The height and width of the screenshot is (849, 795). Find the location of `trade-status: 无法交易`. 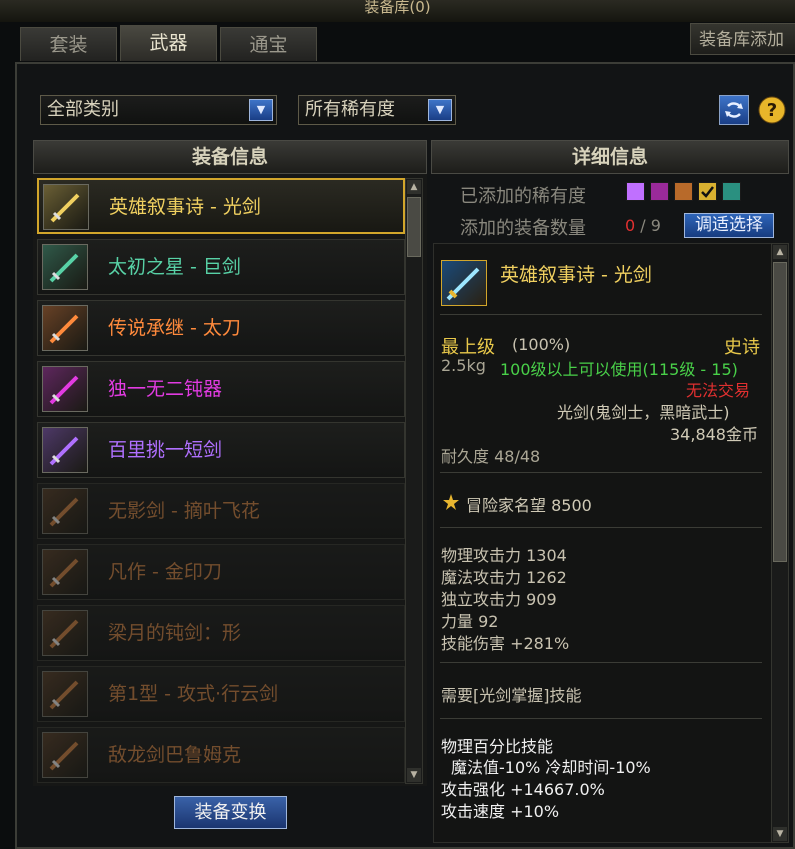

trade-status: 无法交易 is located at coordinates (718, 390).